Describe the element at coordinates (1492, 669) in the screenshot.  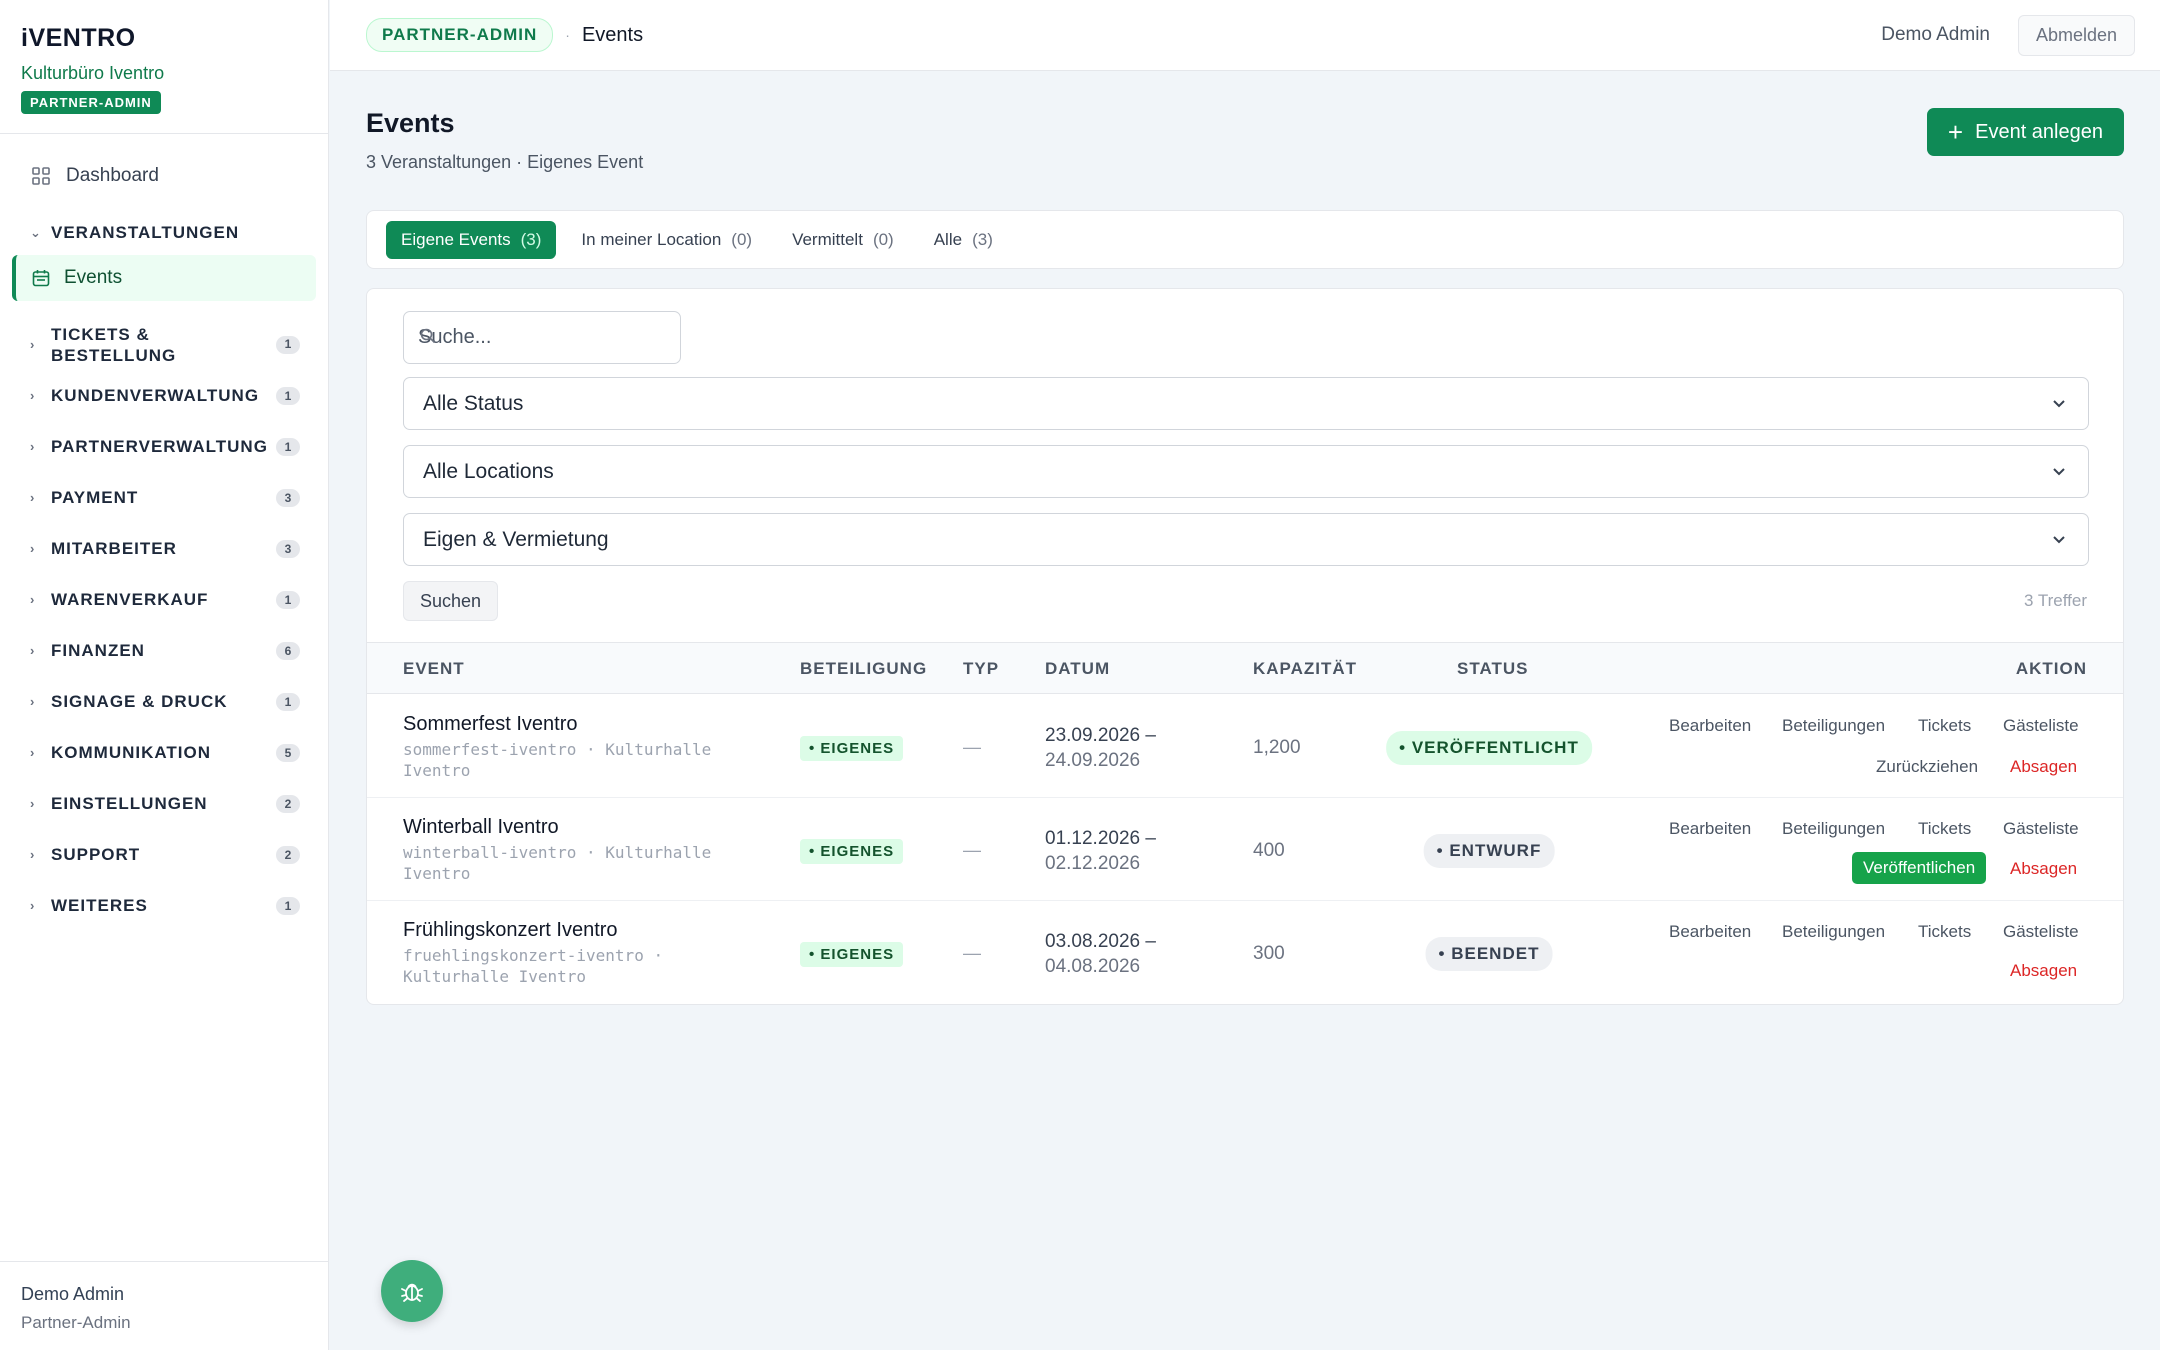
I see `column-header-status: STATUS` at that location.